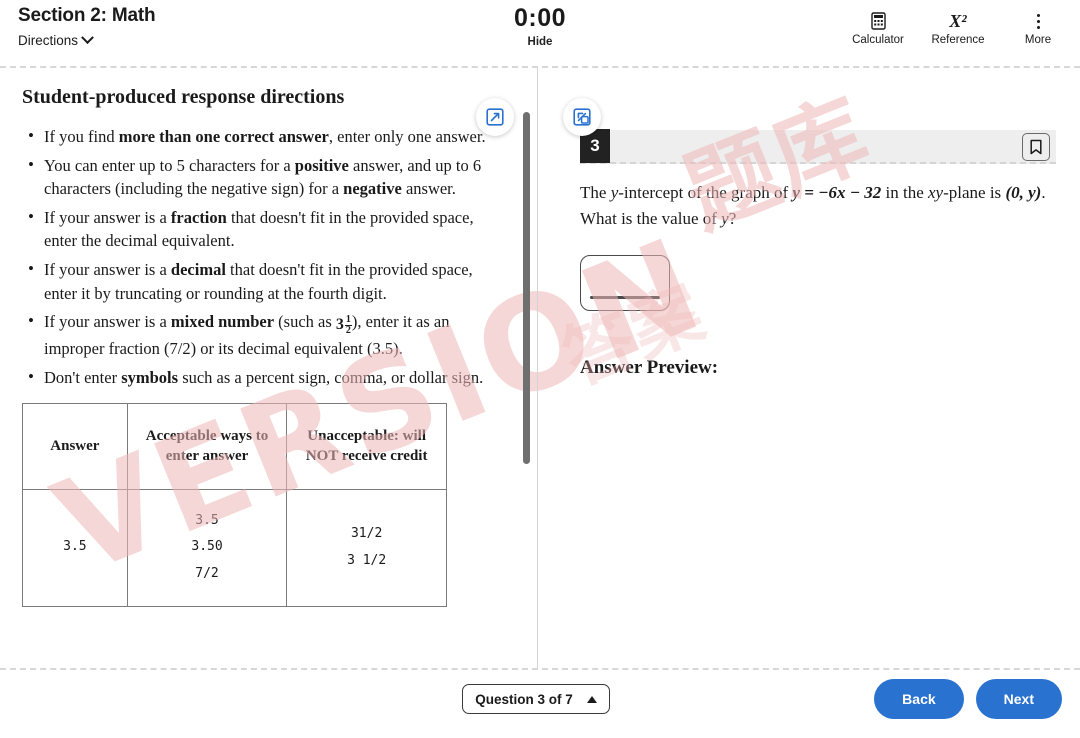 The width and height of the screenshot is (1080, 738). What do you see at coordinates (1038, 21) in the screenshot?
I see `more-vertical-icon` at bounding box center [1038, 21].